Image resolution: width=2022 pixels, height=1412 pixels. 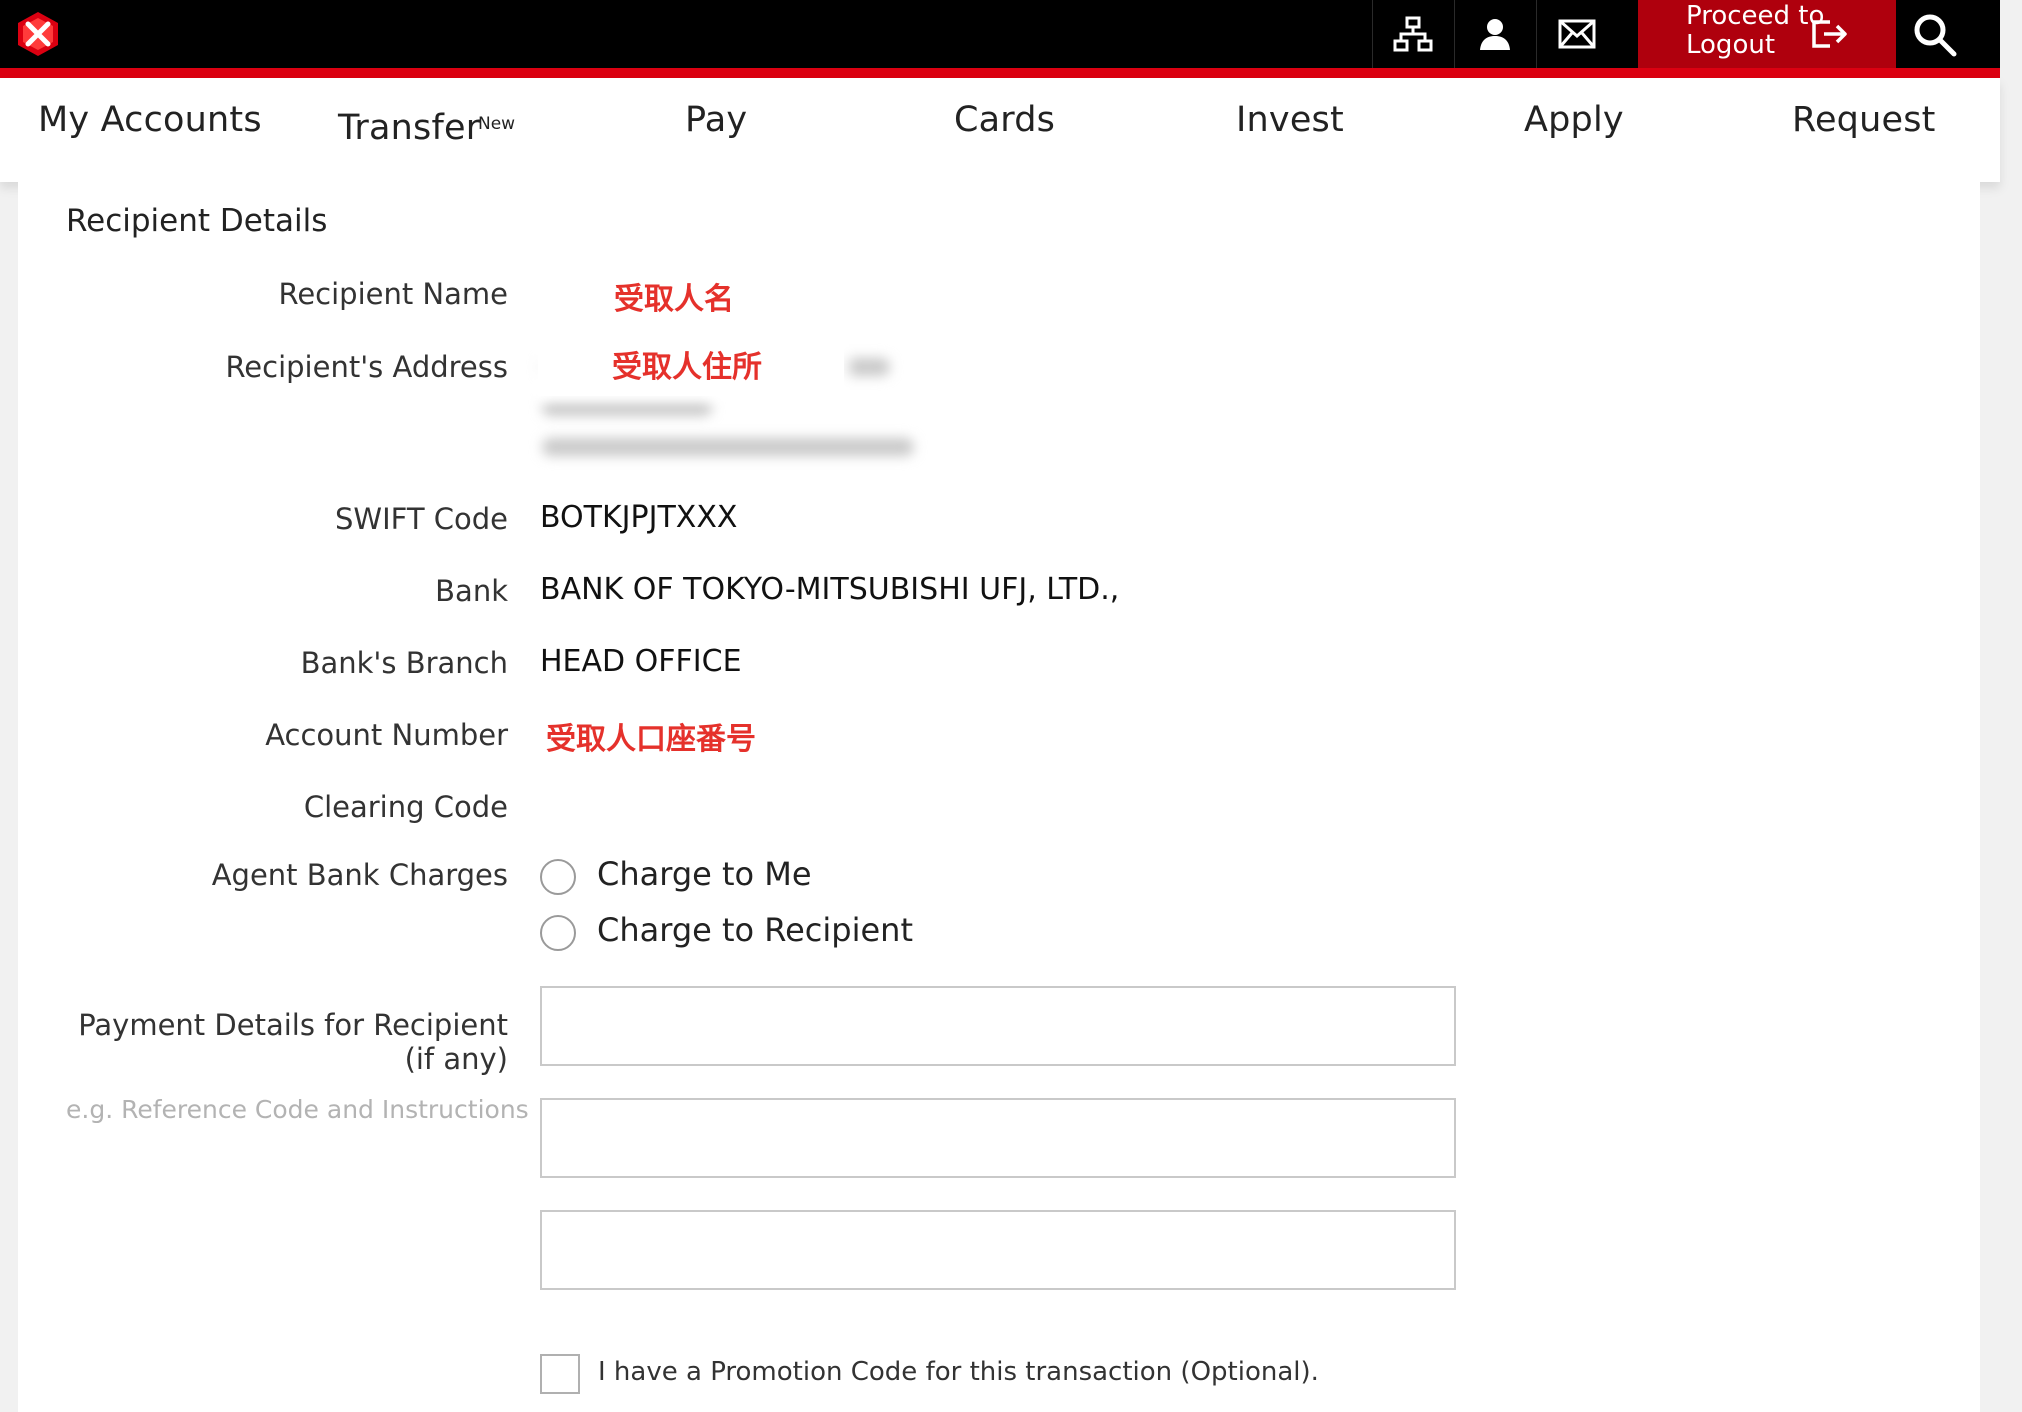 I want to click on user-icon, so click(x=1494, y=34).